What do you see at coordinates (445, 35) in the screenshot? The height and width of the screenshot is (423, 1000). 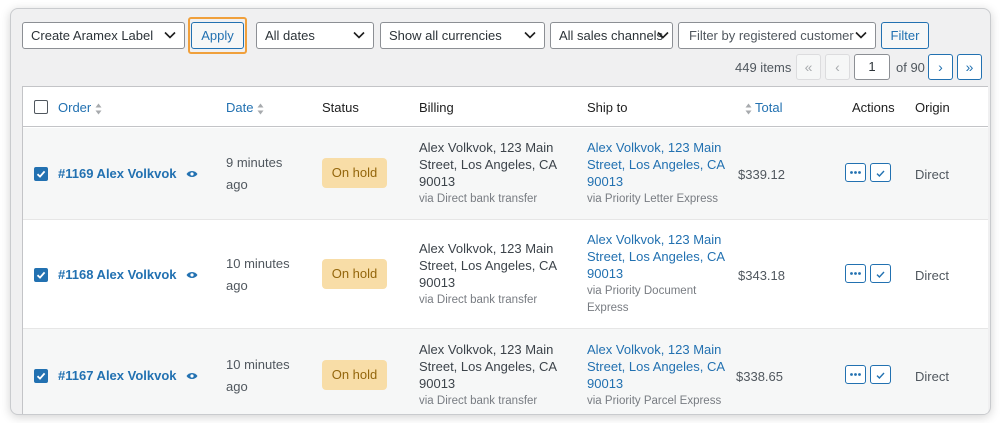 I see `currency-filter-value: Show all currencies` at bounding box center [445, 35].